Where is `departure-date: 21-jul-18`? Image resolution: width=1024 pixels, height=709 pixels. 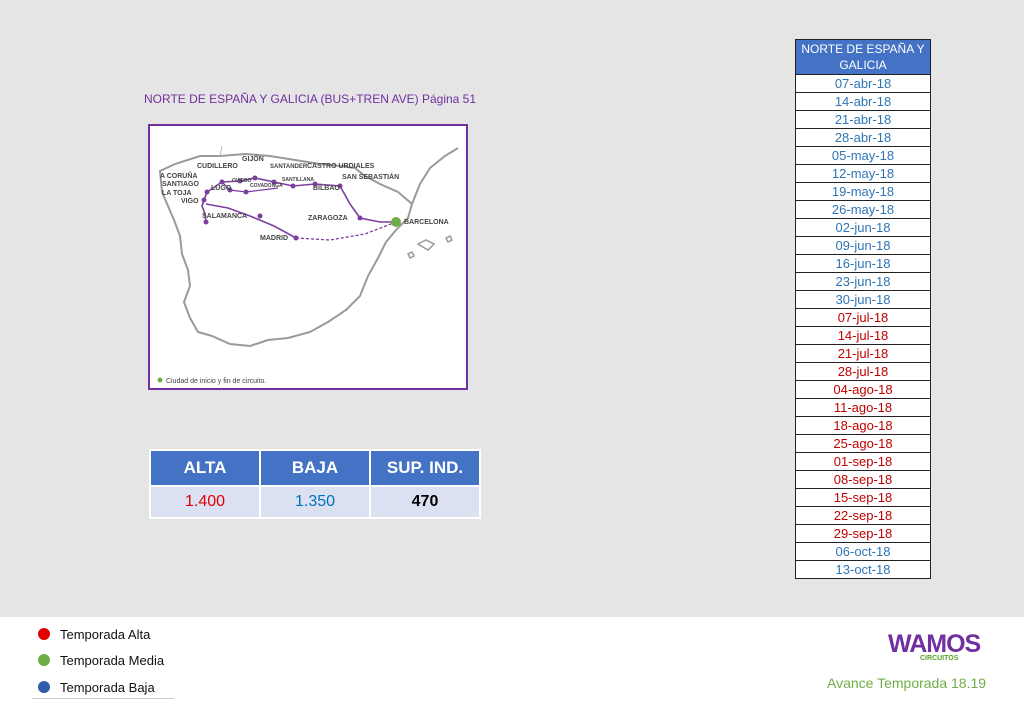 departure-date: 21-jul-18 is located at coordinates (863, 353).